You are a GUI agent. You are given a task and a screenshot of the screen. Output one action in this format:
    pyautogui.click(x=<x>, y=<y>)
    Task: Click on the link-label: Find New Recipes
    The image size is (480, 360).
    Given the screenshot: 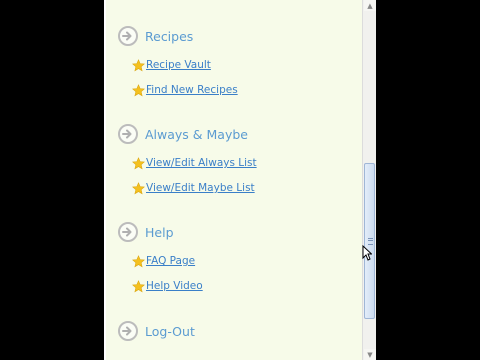 What is the action you would take?
    pyautogui.click(x=192, y=90)
    